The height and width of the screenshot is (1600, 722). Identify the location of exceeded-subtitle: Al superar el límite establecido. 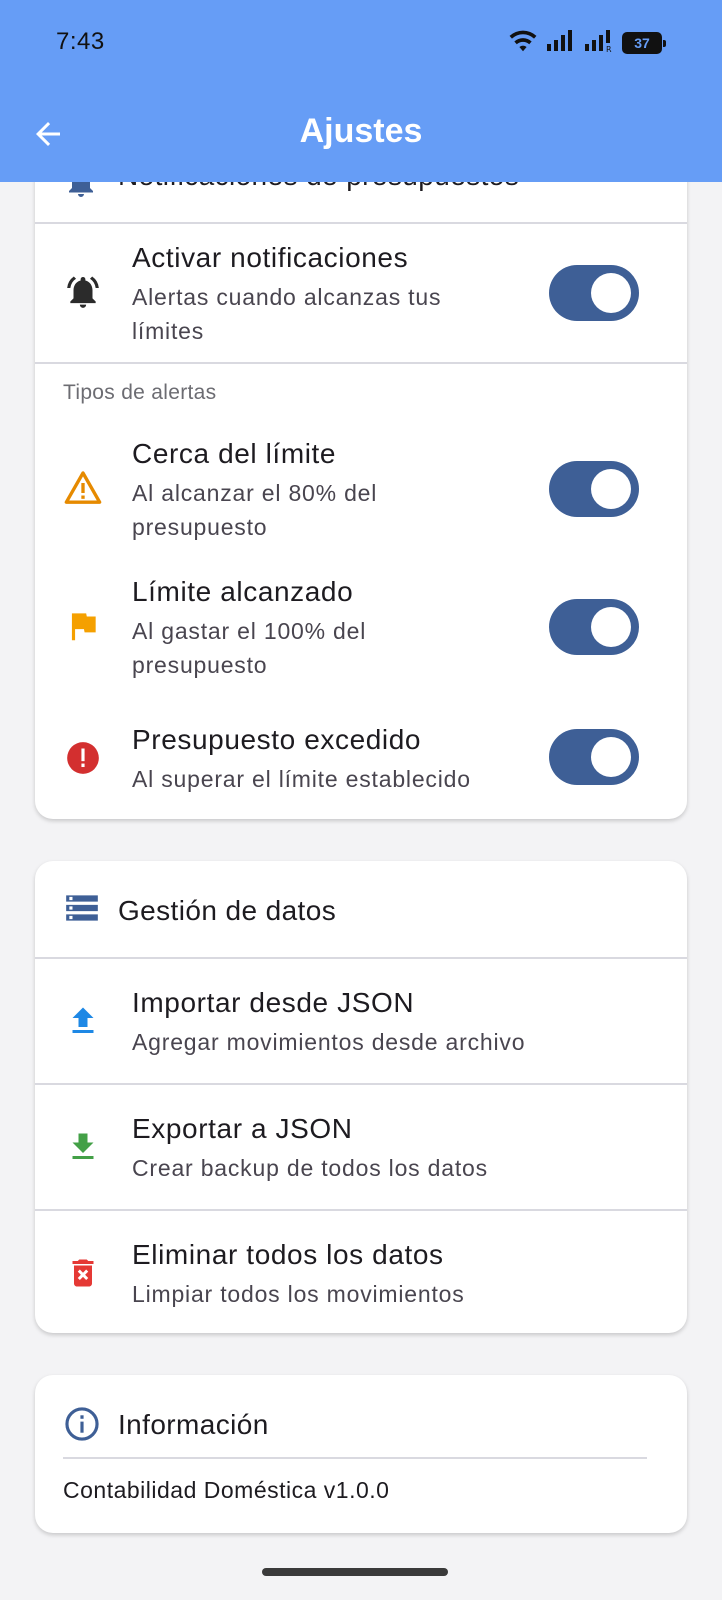
(301, 779).